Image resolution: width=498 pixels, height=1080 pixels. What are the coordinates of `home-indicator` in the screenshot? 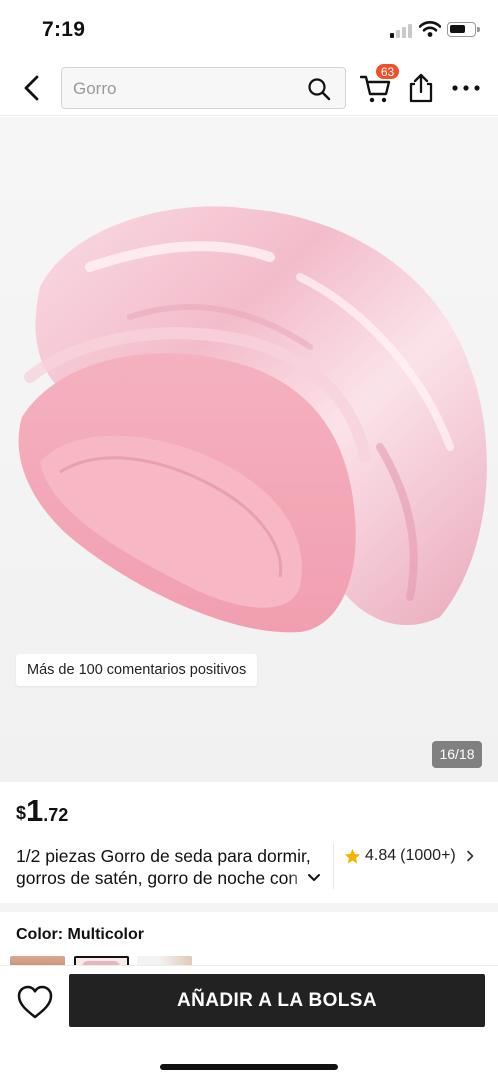 It's located at (249, 1067).